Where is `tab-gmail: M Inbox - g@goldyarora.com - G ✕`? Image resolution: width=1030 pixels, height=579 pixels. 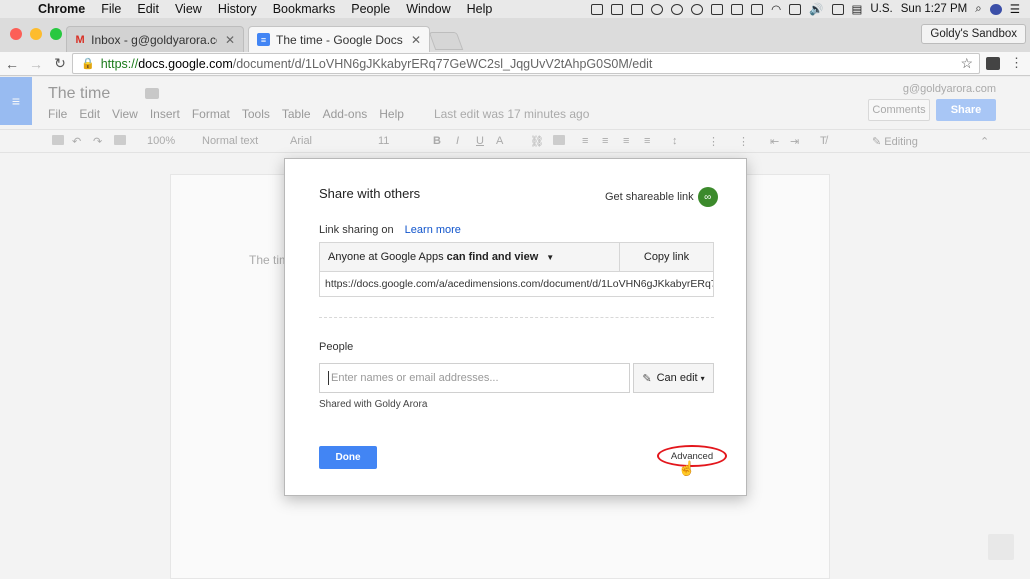 tab-gmail: M Inbox - g@goldyarora.com - G ✕ is located at coordinates (155, 39).